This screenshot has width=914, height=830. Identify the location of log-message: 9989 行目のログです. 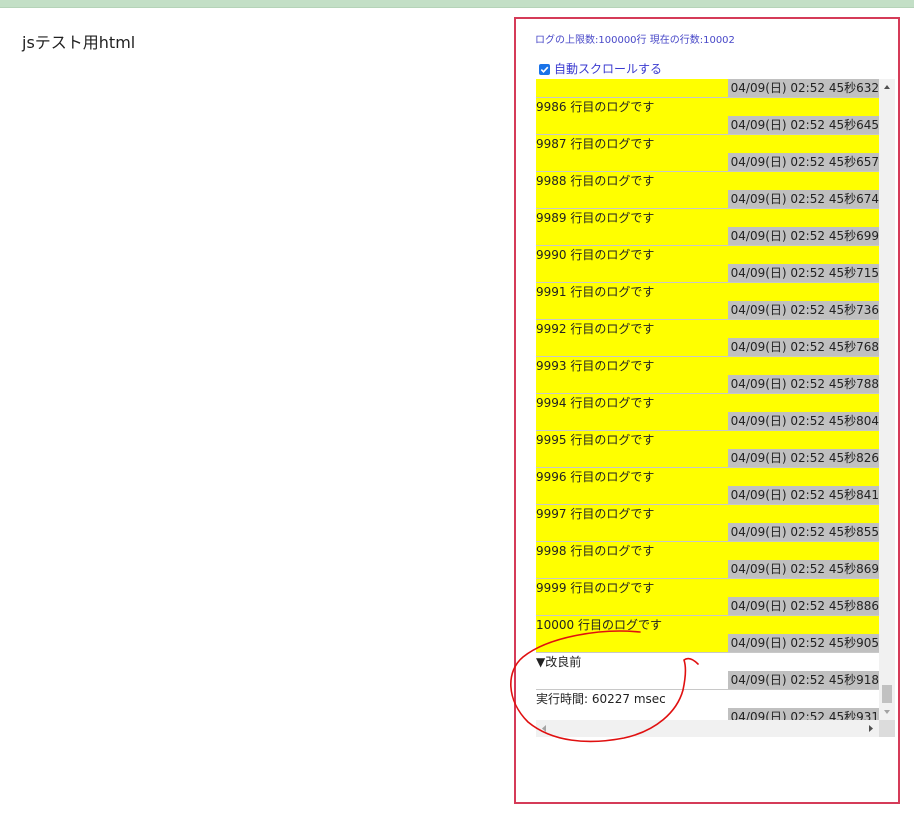
(595, 218).